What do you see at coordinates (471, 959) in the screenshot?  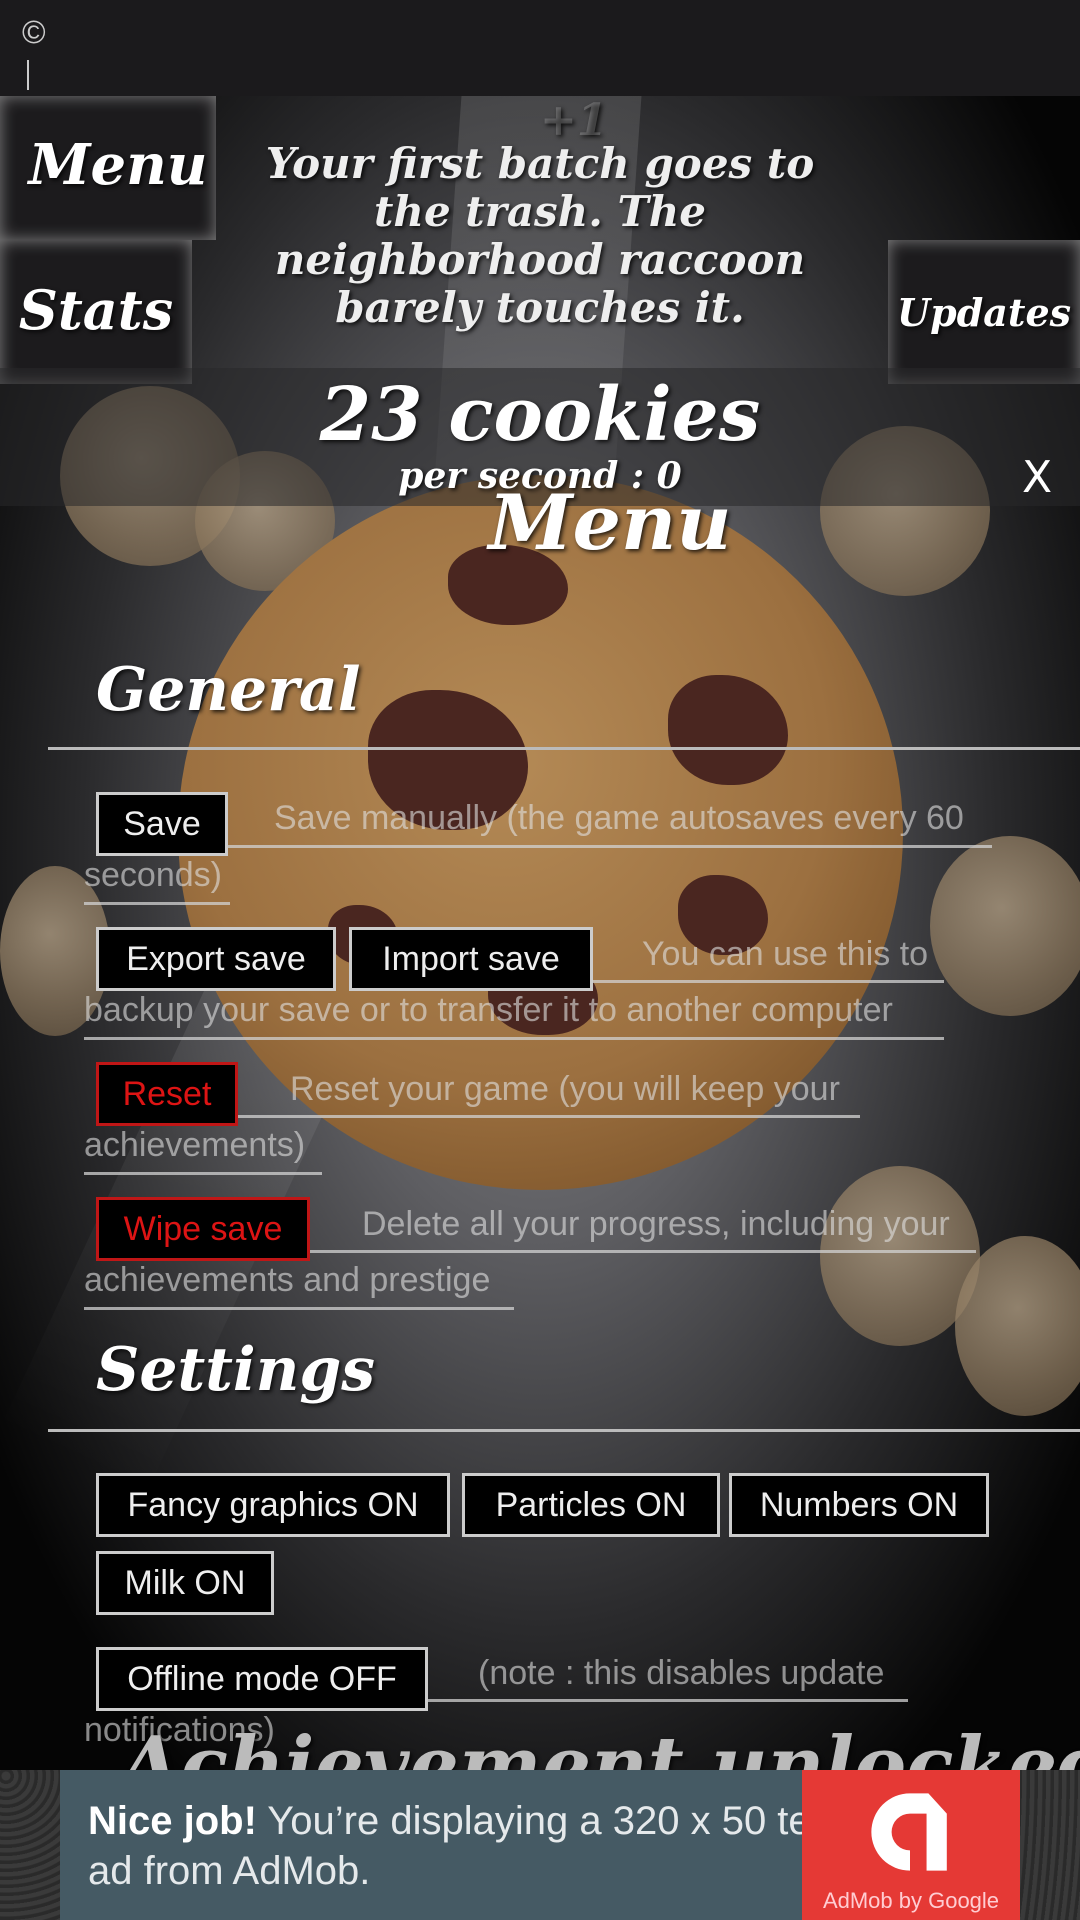 I see `import-save-button: Import save` at bounding box center [471, 959].